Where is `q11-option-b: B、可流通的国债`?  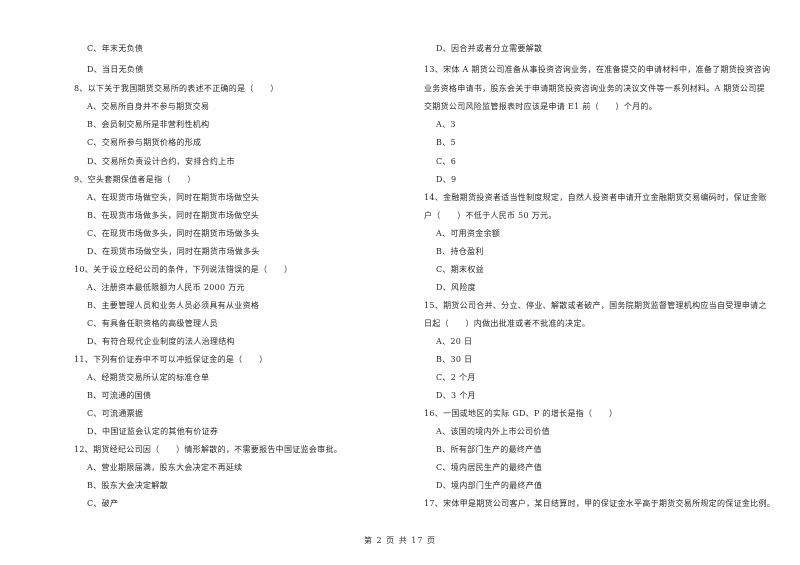
q11-option-b: B、可流通的国债 is located at coordinates (119, 395).